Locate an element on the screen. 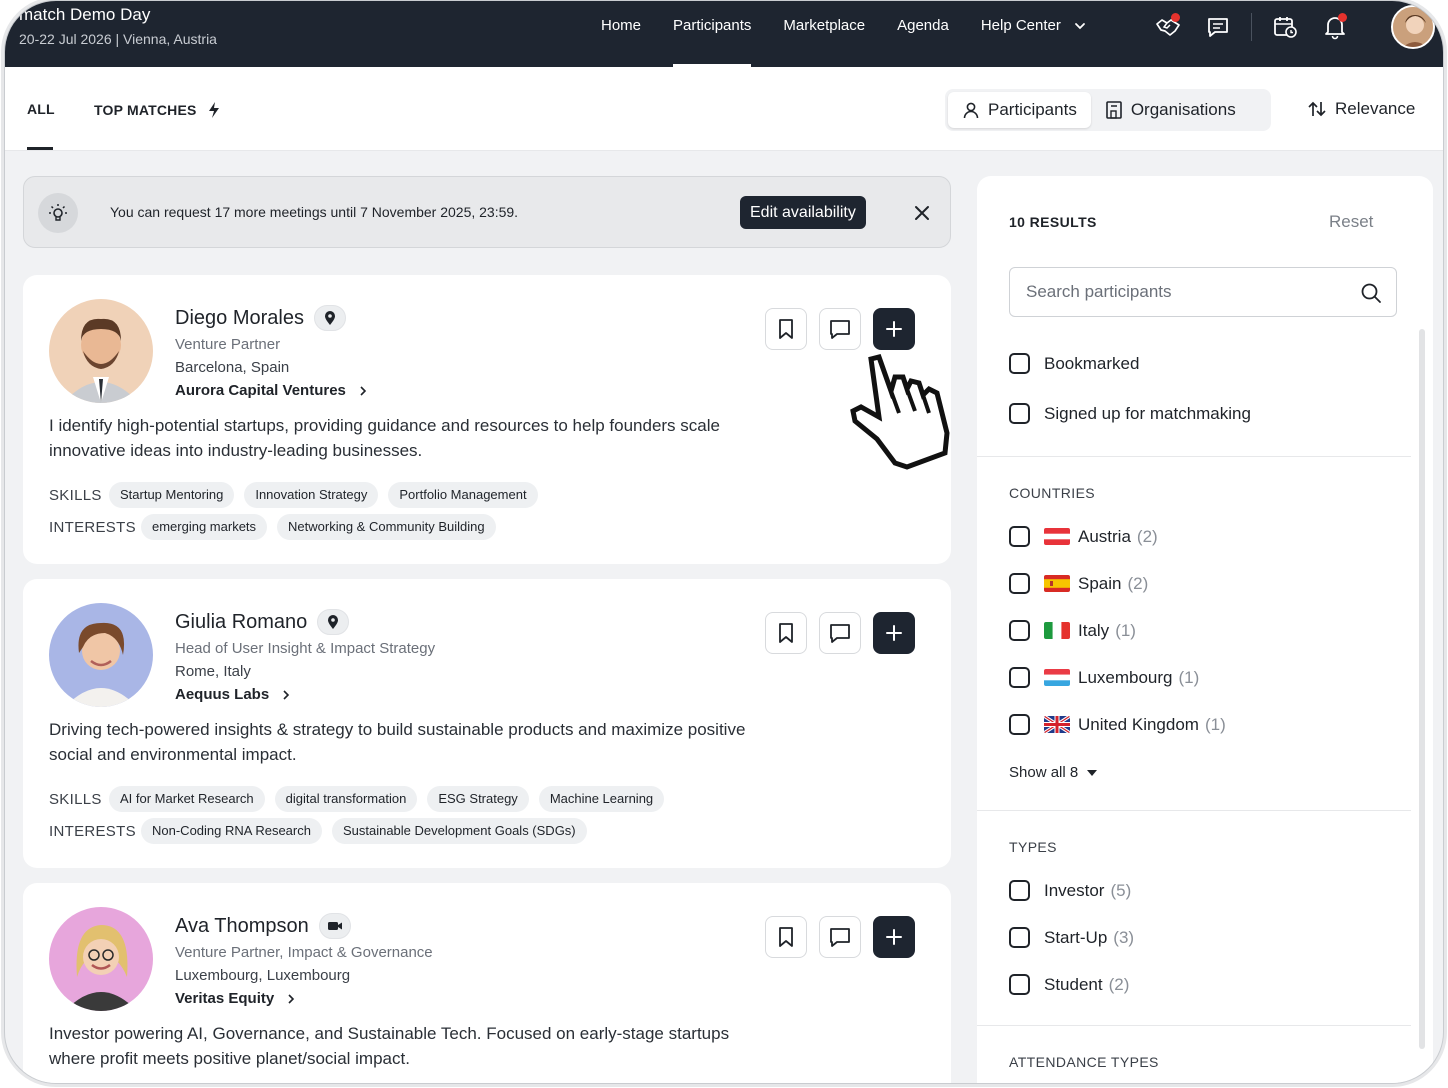 The height and width of the screenshot is (1088, 1448). nav-participants: Participants is located at coordinates (712, 34).